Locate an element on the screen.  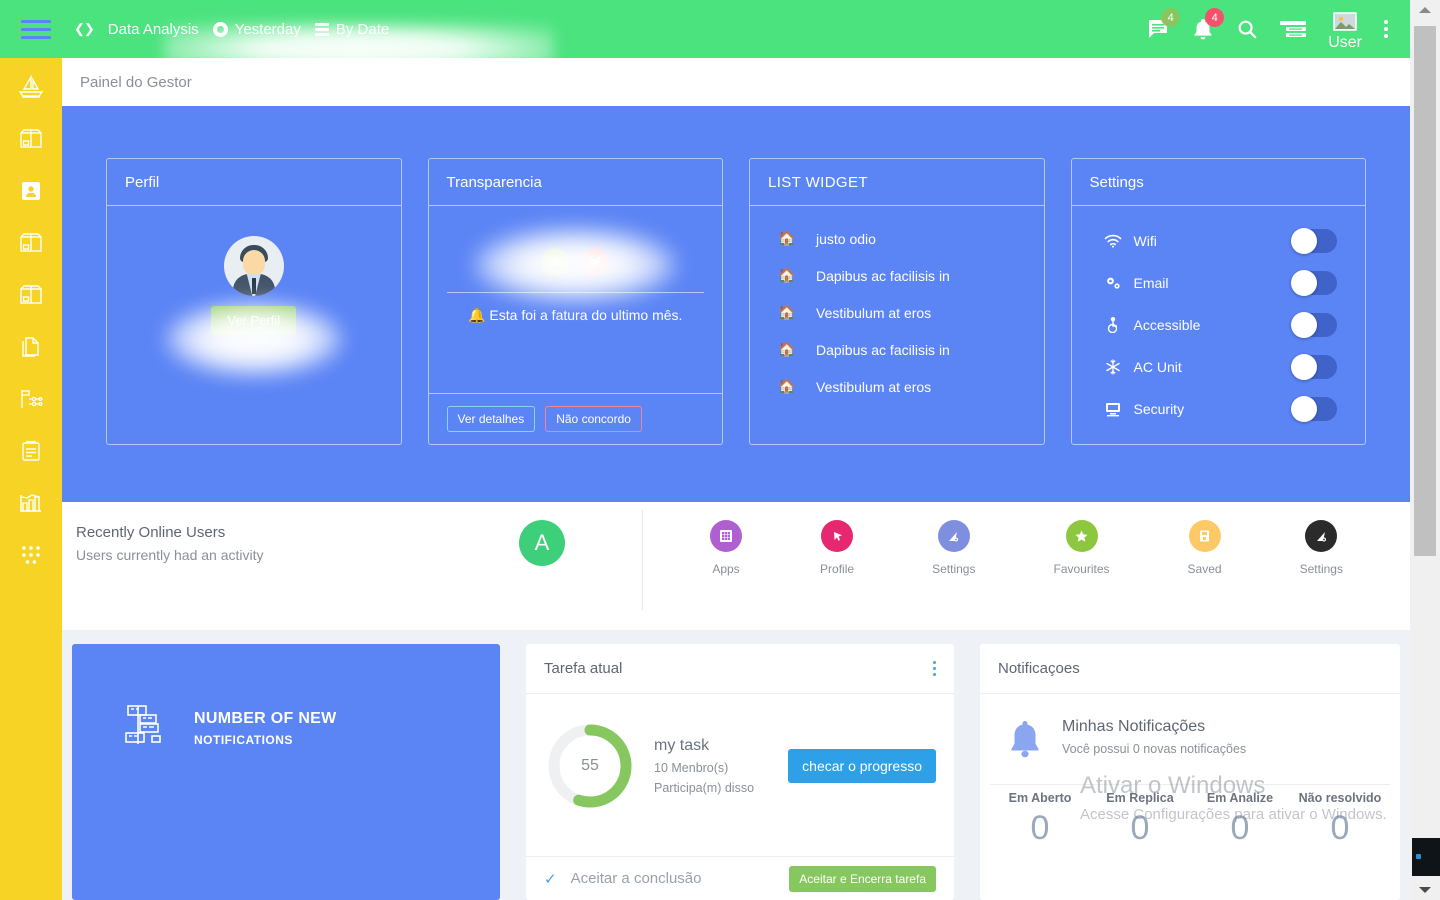
view-details-button: Ver detalhes is located at coordinates (491, 419).